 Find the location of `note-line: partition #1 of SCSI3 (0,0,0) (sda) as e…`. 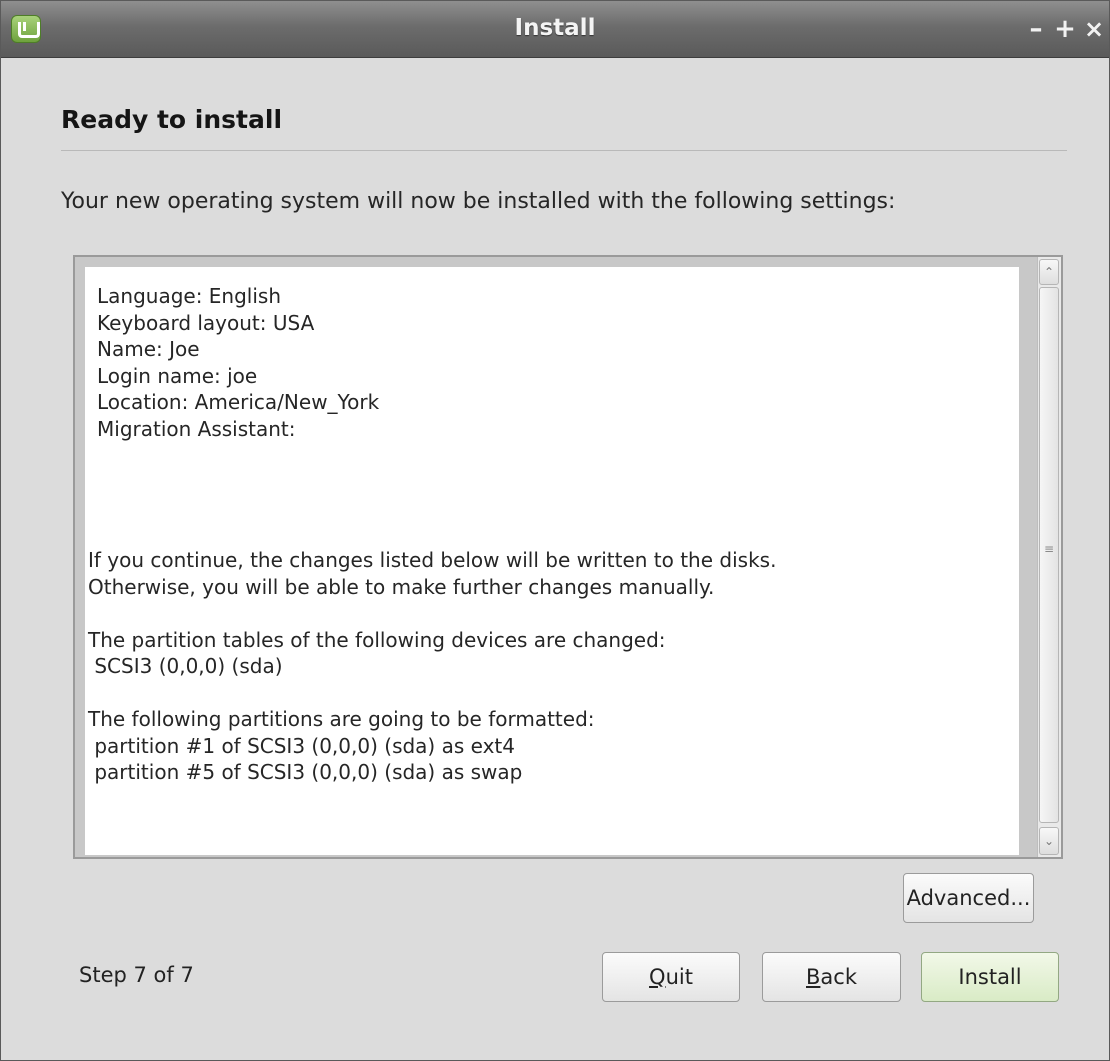

note-line: partition #1 of SCSI3 (0,0,0) (sda) as e… is located at coordinates (301, 745).